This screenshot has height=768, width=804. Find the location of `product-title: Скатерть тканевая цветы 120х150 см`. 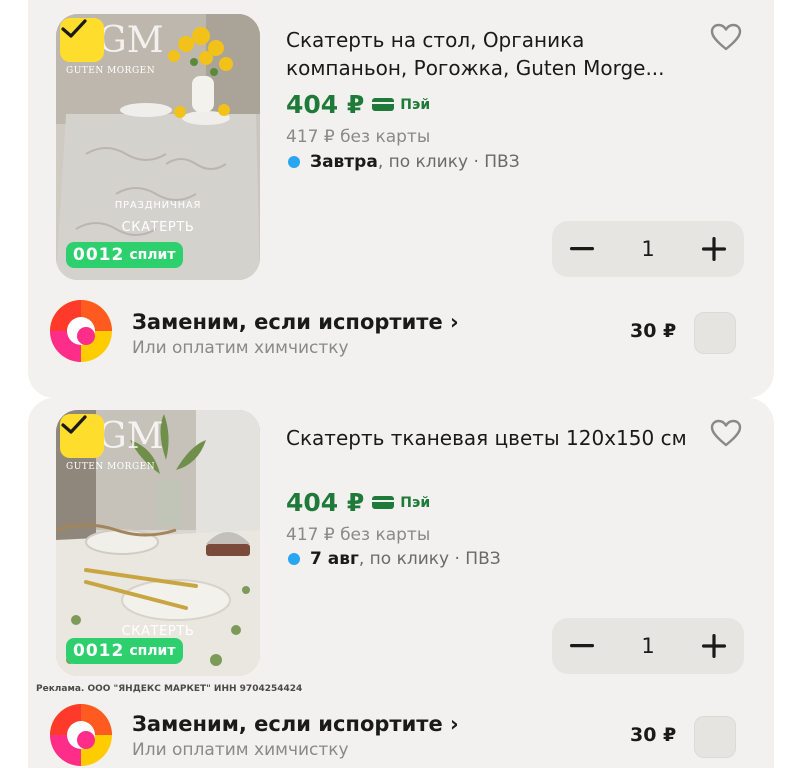

product-title: Скатерть тканевая цветы 120х150 см is located at coordinates (491, 438).